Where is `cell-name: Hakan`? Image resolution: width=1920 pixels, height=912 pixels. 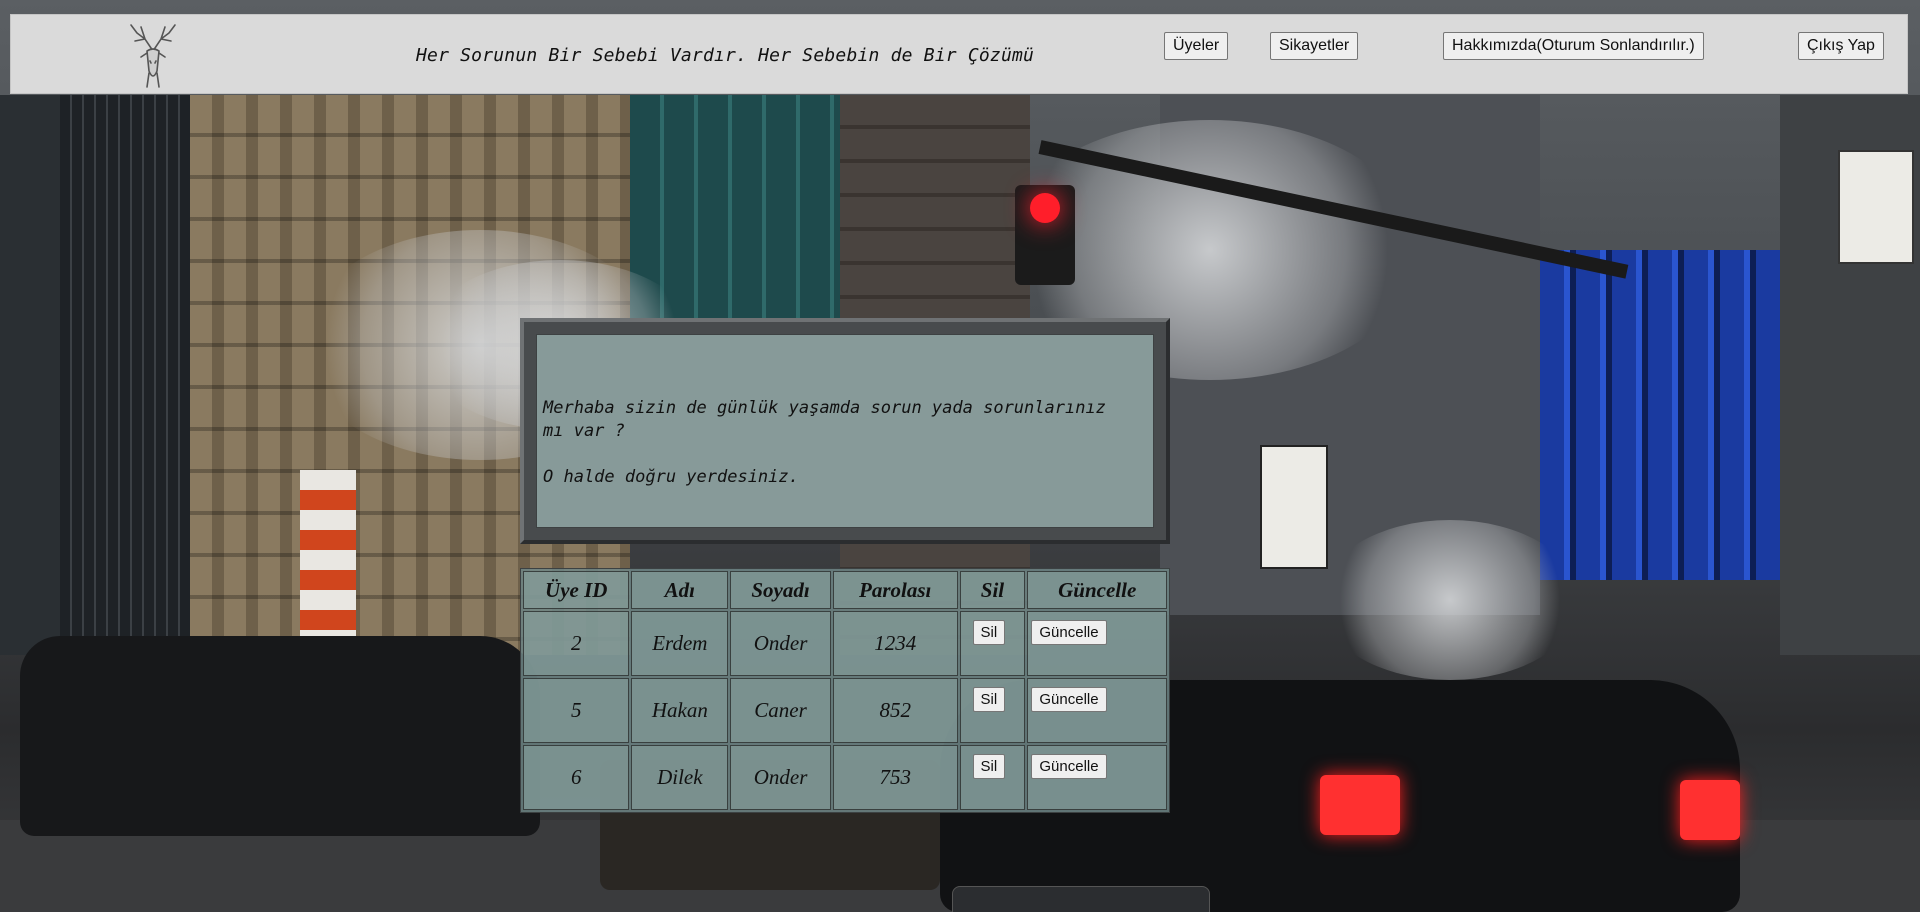 cell-name: Hakan is located at coordinates (680, 710).